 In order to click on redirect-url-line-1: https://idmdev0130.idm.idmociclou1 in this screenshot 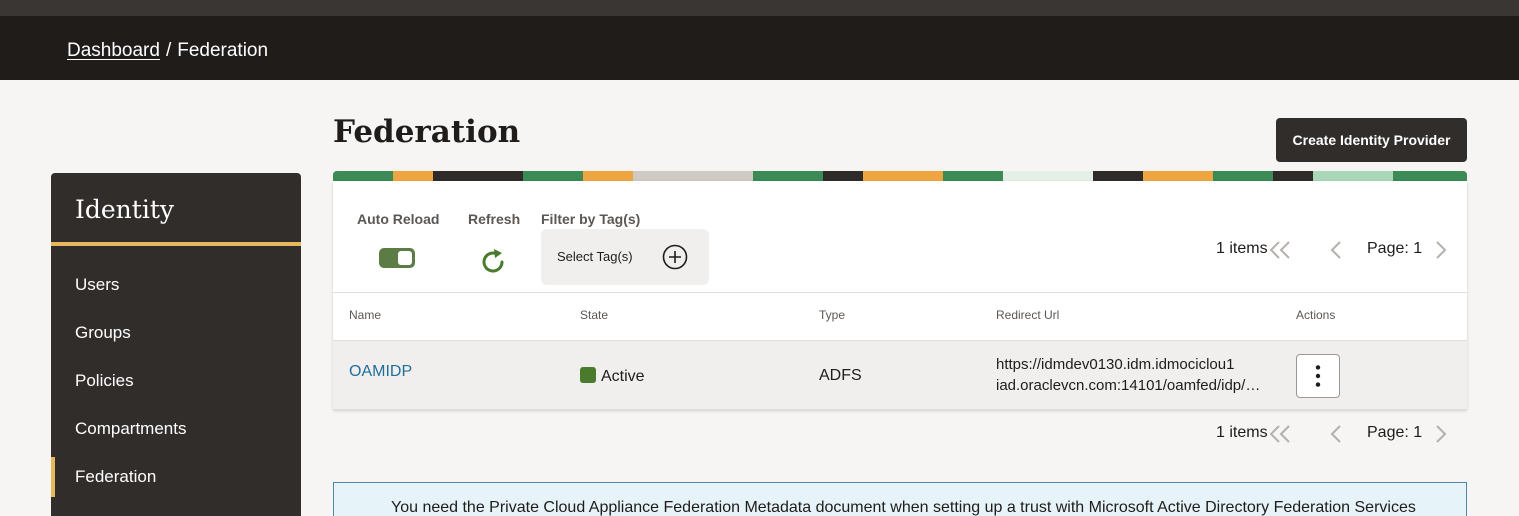, I will do `click(1115, 364)`.